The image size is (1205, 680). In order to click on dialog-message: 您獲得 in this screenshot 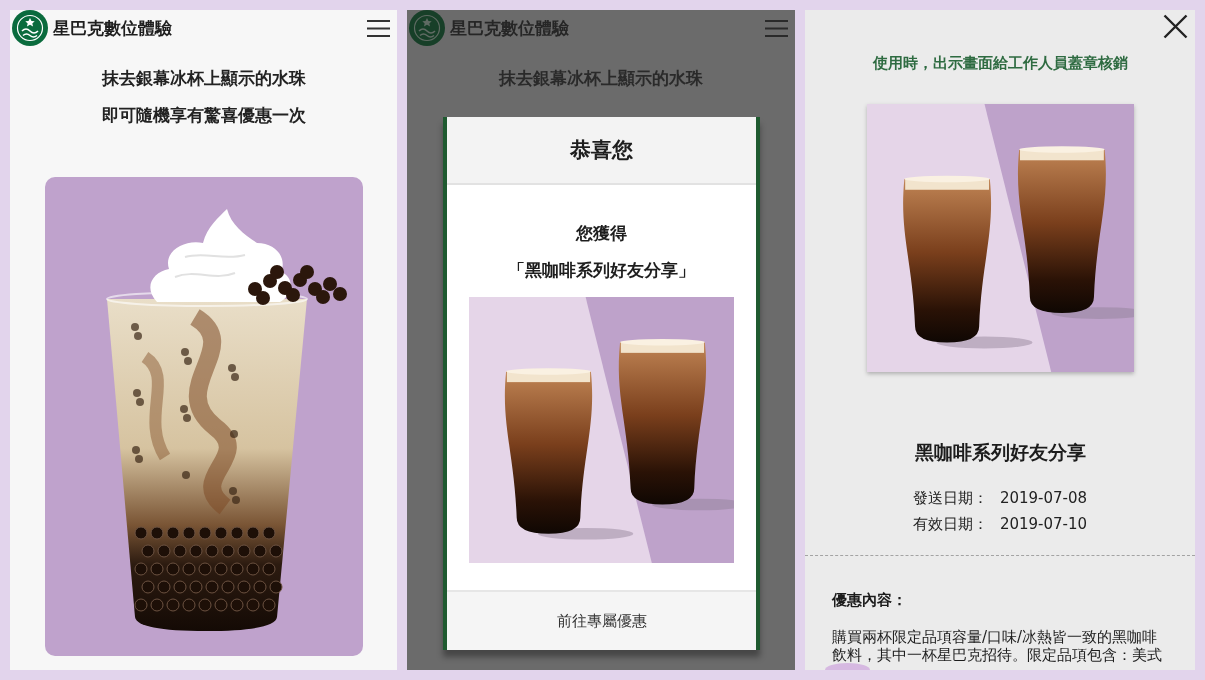, I will do `click(601, 233)`.